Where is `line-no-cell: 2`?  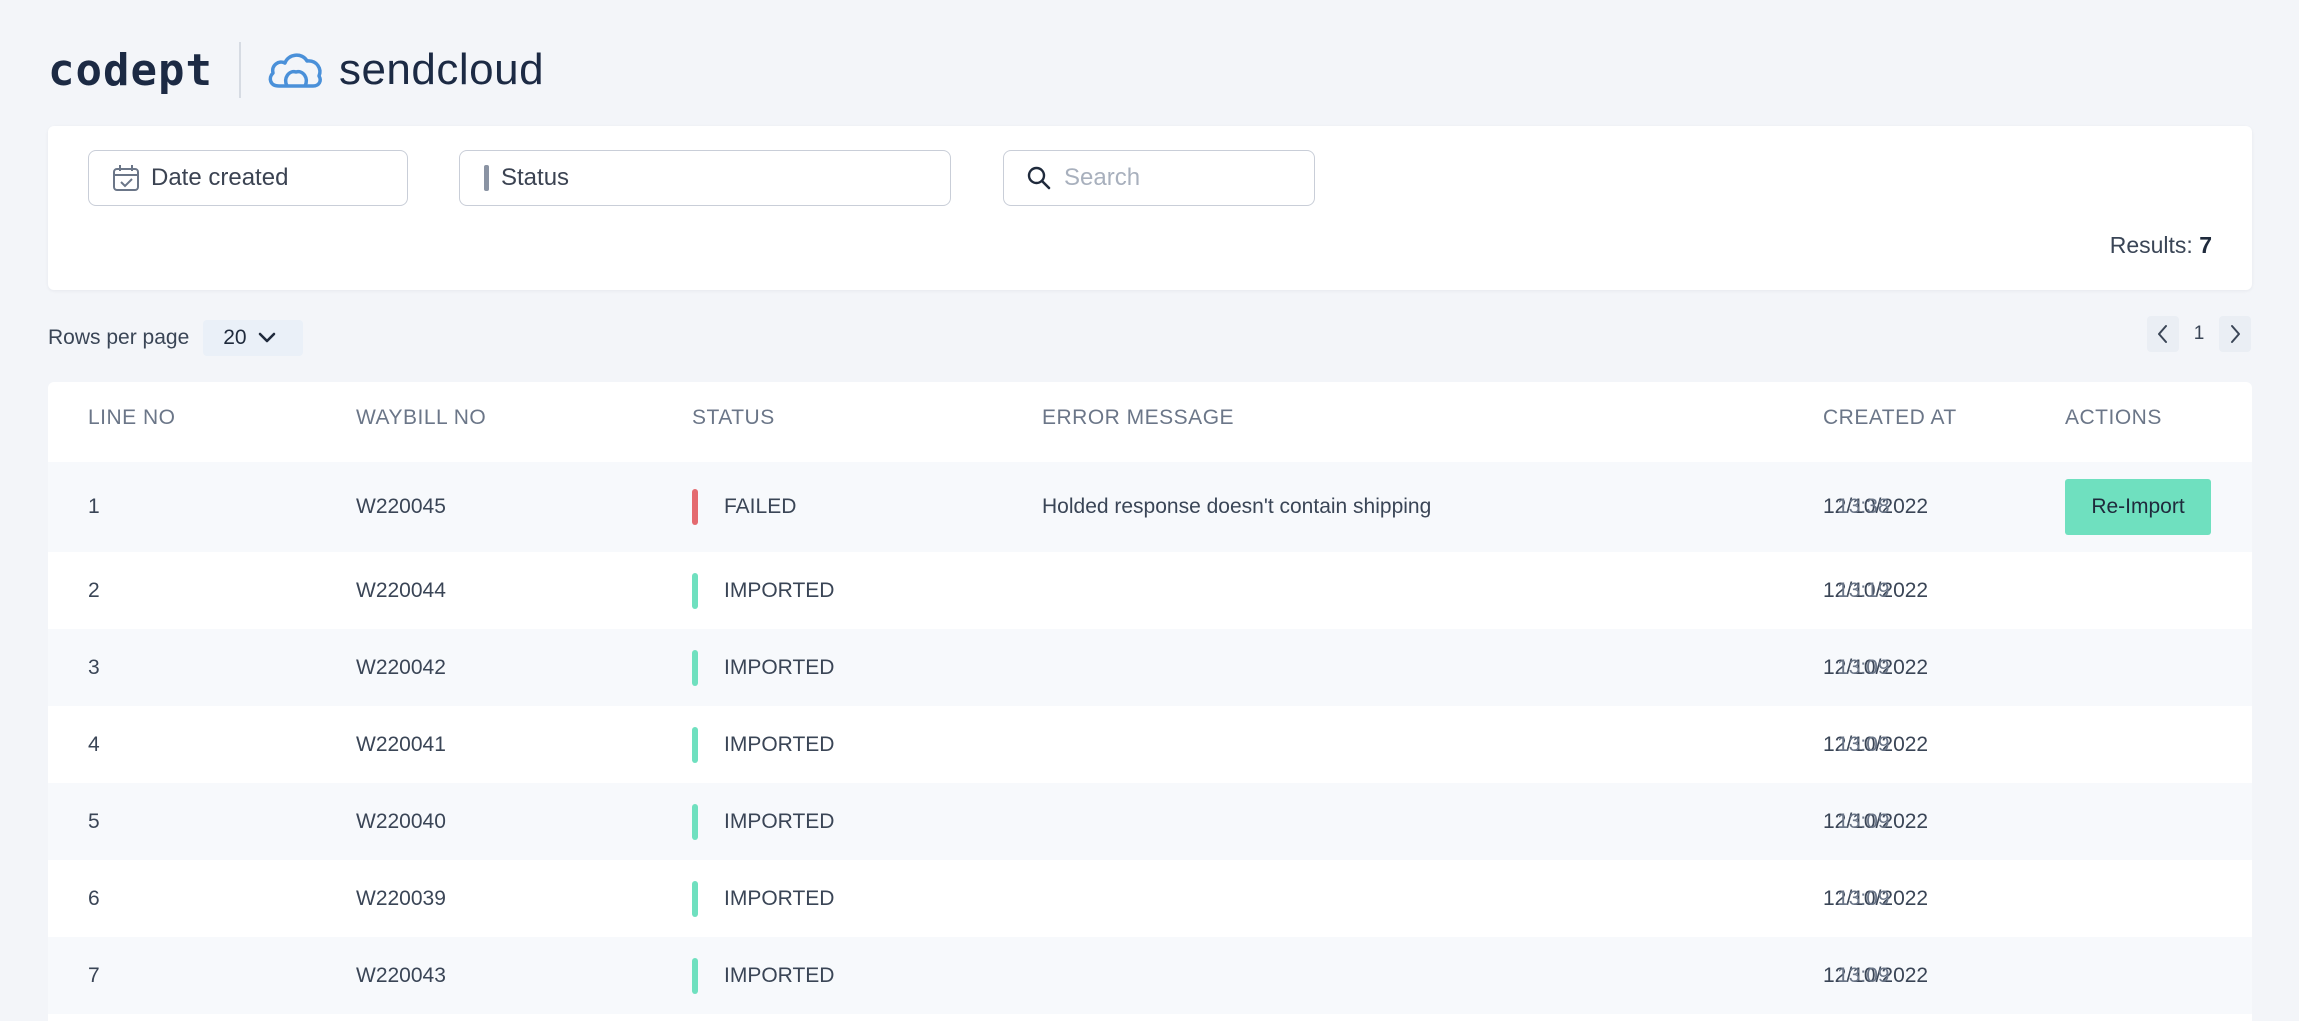 line-no-cell: 2 is located at coordinates (94, 590).